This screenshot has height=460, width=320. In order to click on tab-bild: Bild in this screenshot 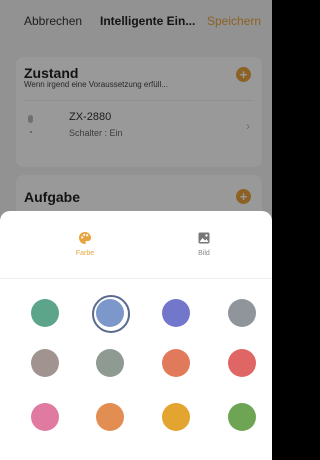, I will do `click(204, 244)`.